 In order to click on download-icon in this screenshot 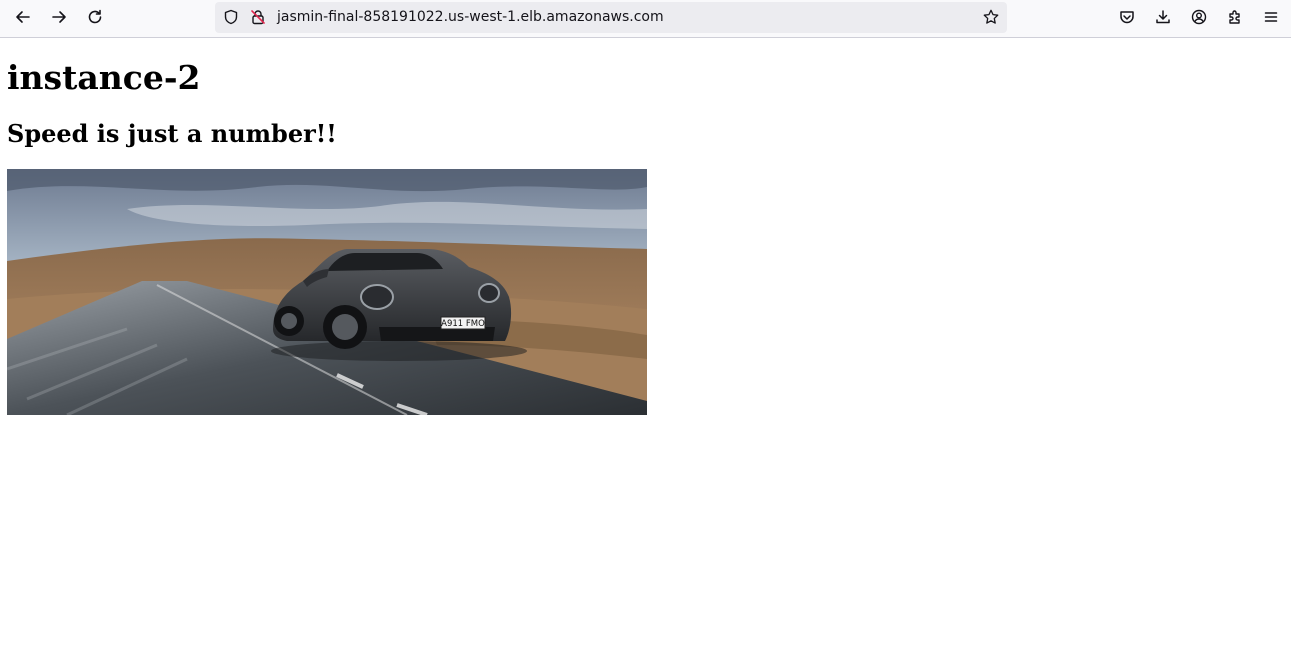, I will do `click(1163, 17)`.